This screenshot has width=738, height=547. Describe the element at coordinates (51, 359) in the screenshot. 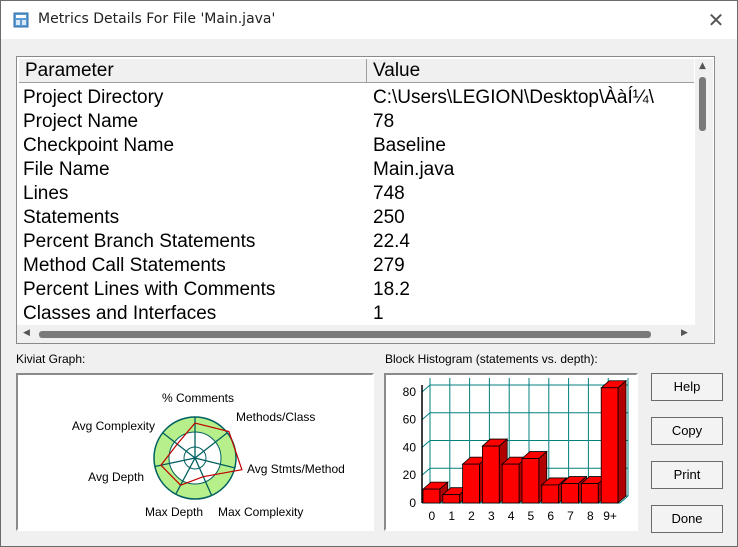

I see `kiviat-graph-label: Kiviat Graph:` at that location.